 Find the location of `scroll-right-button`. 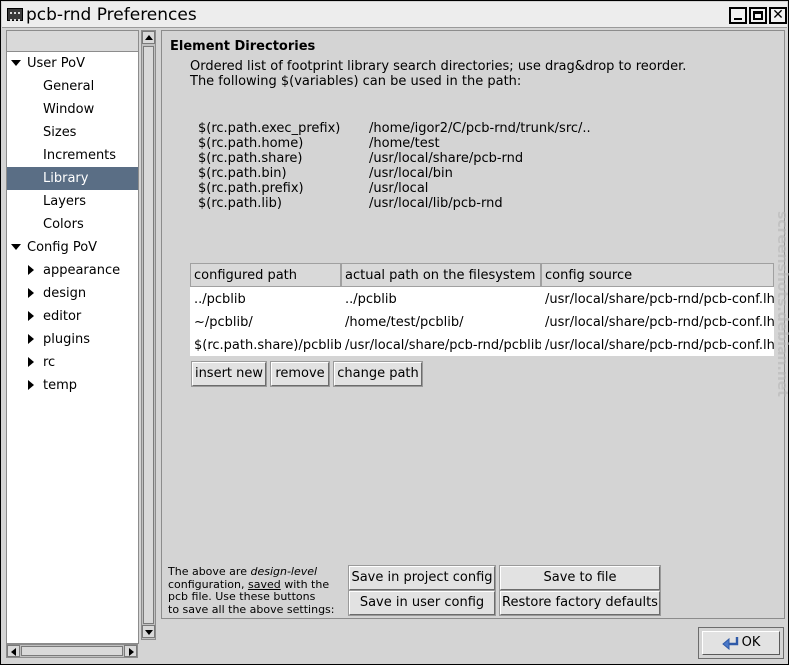

scroll-right-button is located at coordinates (130, 651).